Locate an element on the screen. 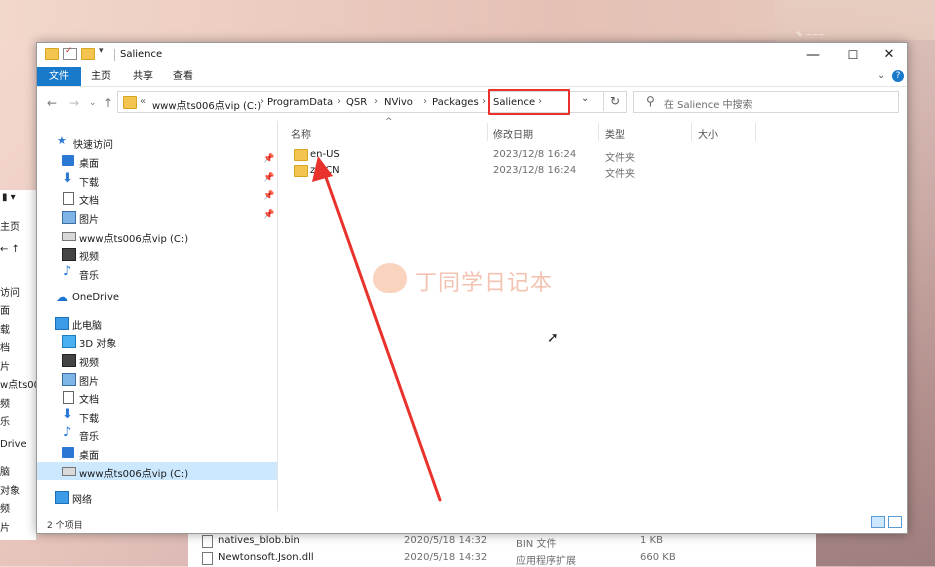 The image size is (935, 567). nav-item-drive-c: www点ts006点vip (C:) is located at coordinates (157, 236).